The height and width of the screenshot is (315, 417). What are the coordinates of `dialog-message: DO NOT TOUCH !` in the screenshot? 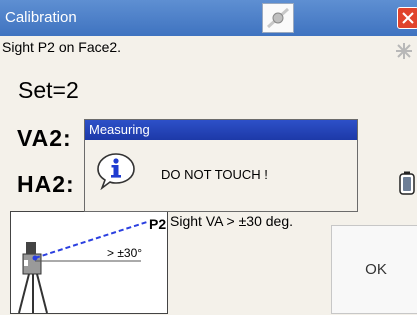 It's located at (214, 174).